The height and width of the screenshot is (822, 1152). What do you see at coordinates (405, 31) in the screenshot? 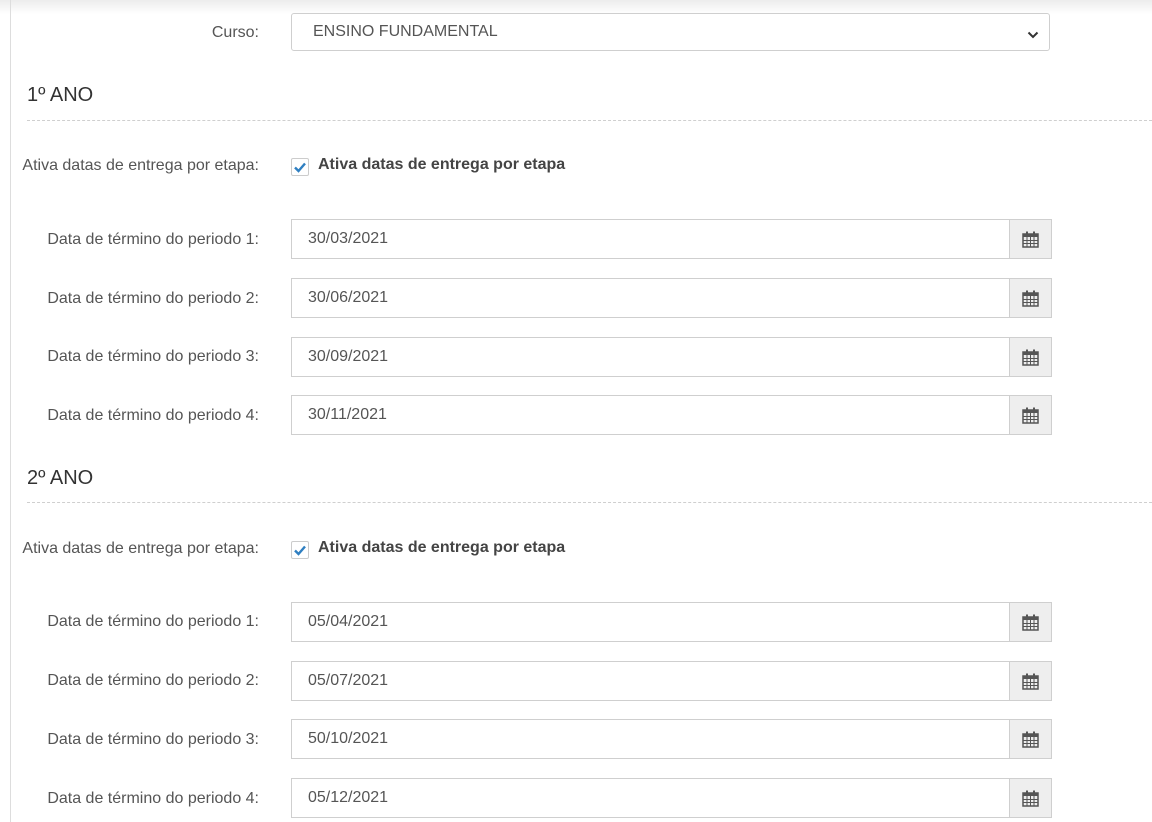
I see `curso-select-value: ENSINO FUNDAMENTAL` at bounding box center [405, 31].